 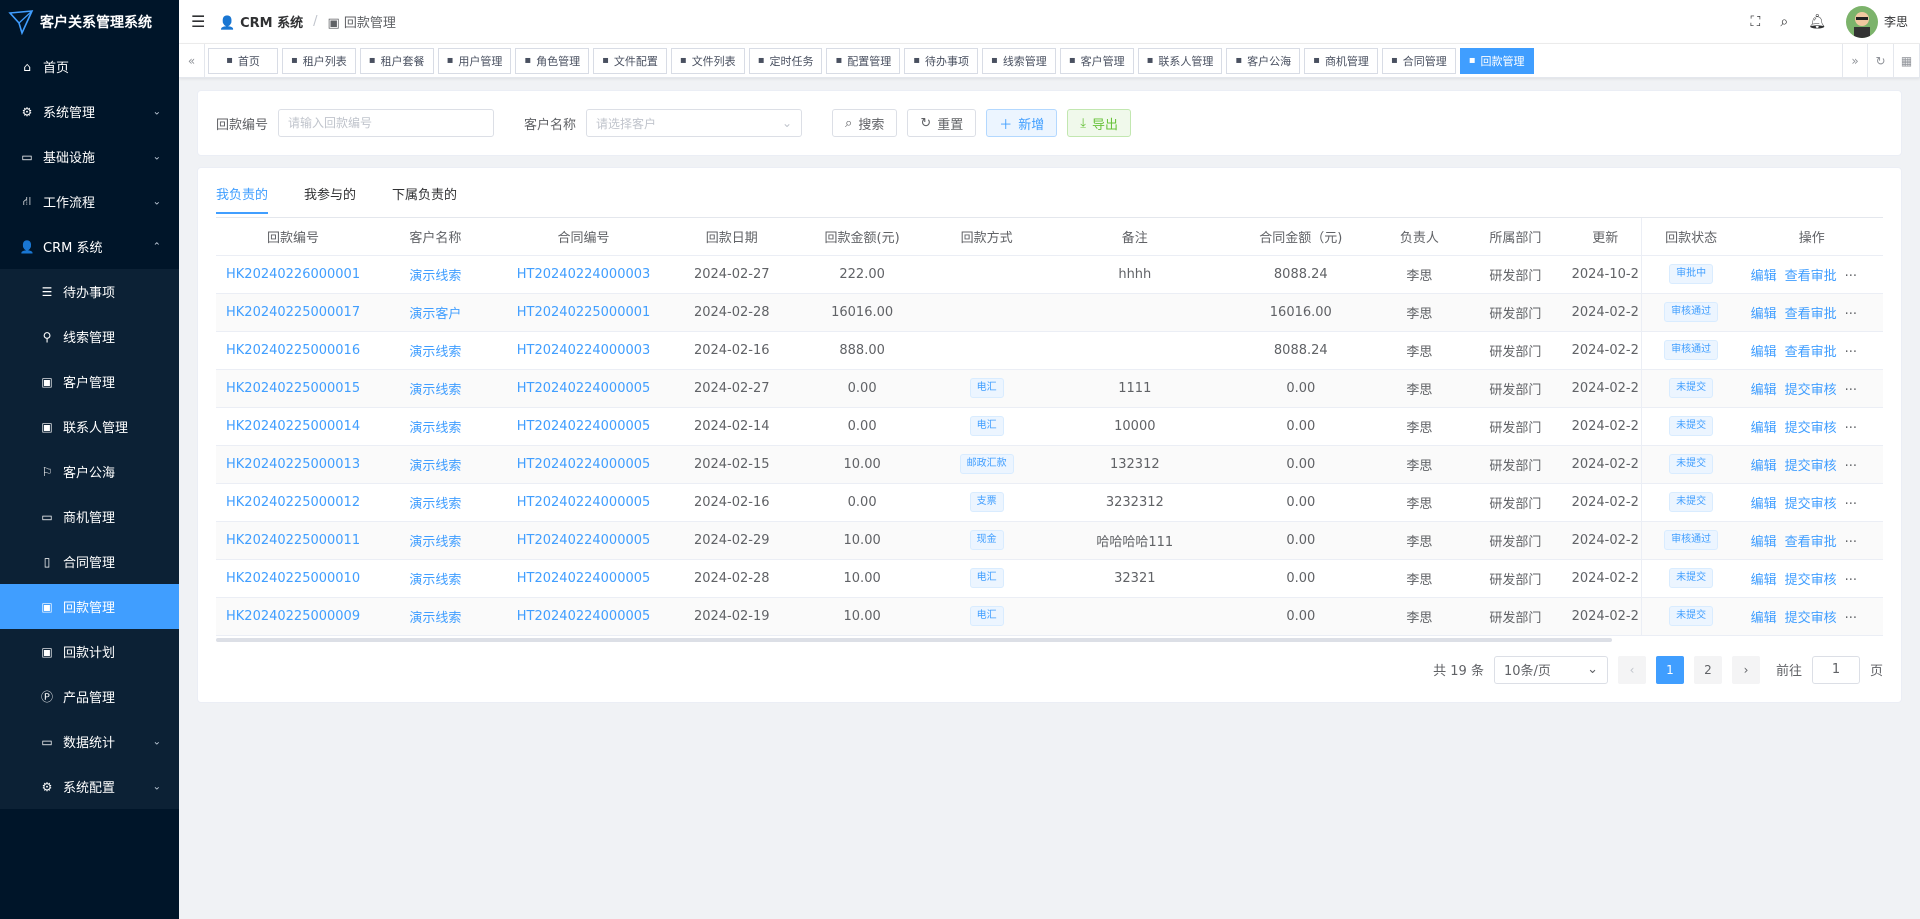 I want to click on cell-customer-text: 演示客户, so click(x=435, y=314).